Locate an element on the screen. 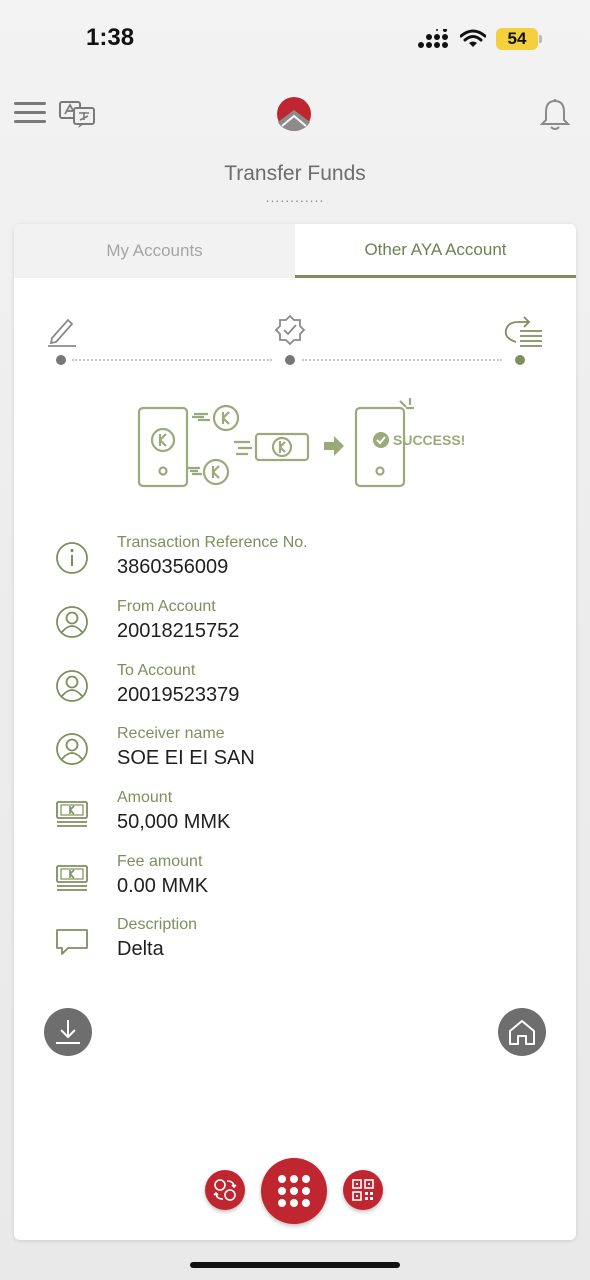  qr-code-icon is located at coordinates (363, 1190).